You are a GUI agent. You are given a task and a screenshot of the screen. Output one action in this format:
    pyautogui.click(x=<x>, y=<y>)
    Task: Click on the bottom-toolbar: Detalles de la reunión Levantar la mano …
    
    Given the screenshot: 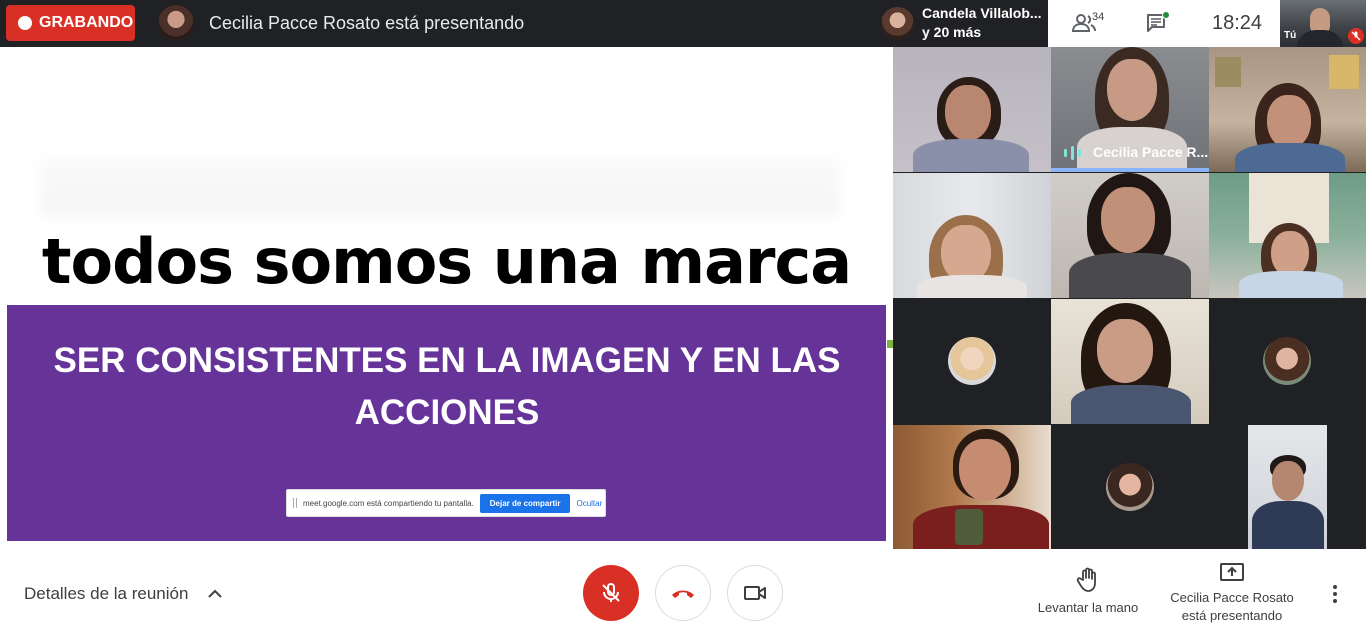 What is the action you would take?
    pyautogui.click(x=683, y=591)
    